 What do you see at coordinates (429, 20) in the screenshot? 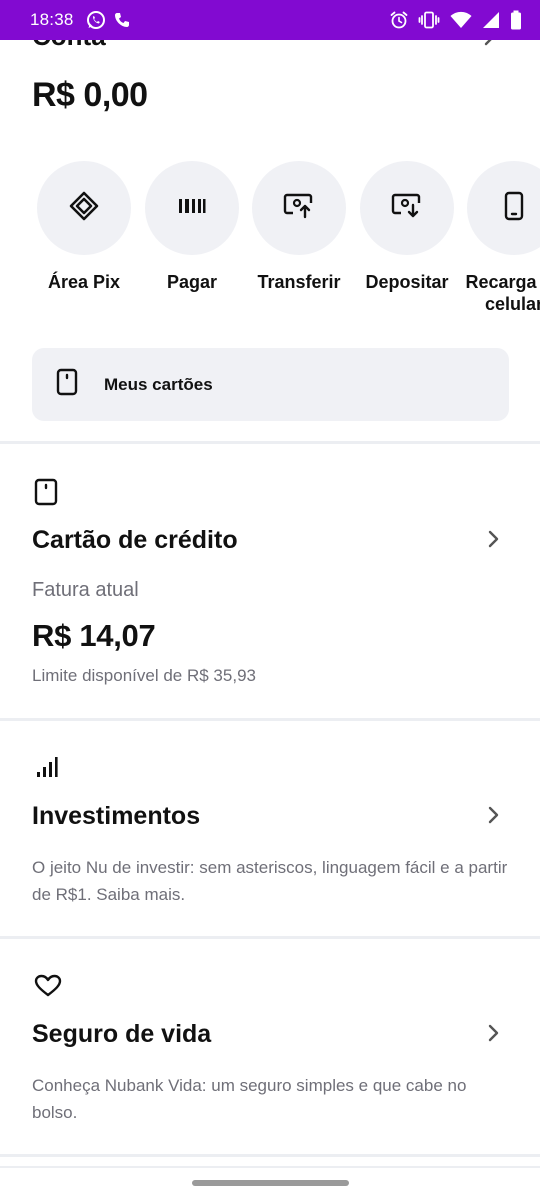
I see `vibrate-icon` at bounding box center [429, 20].